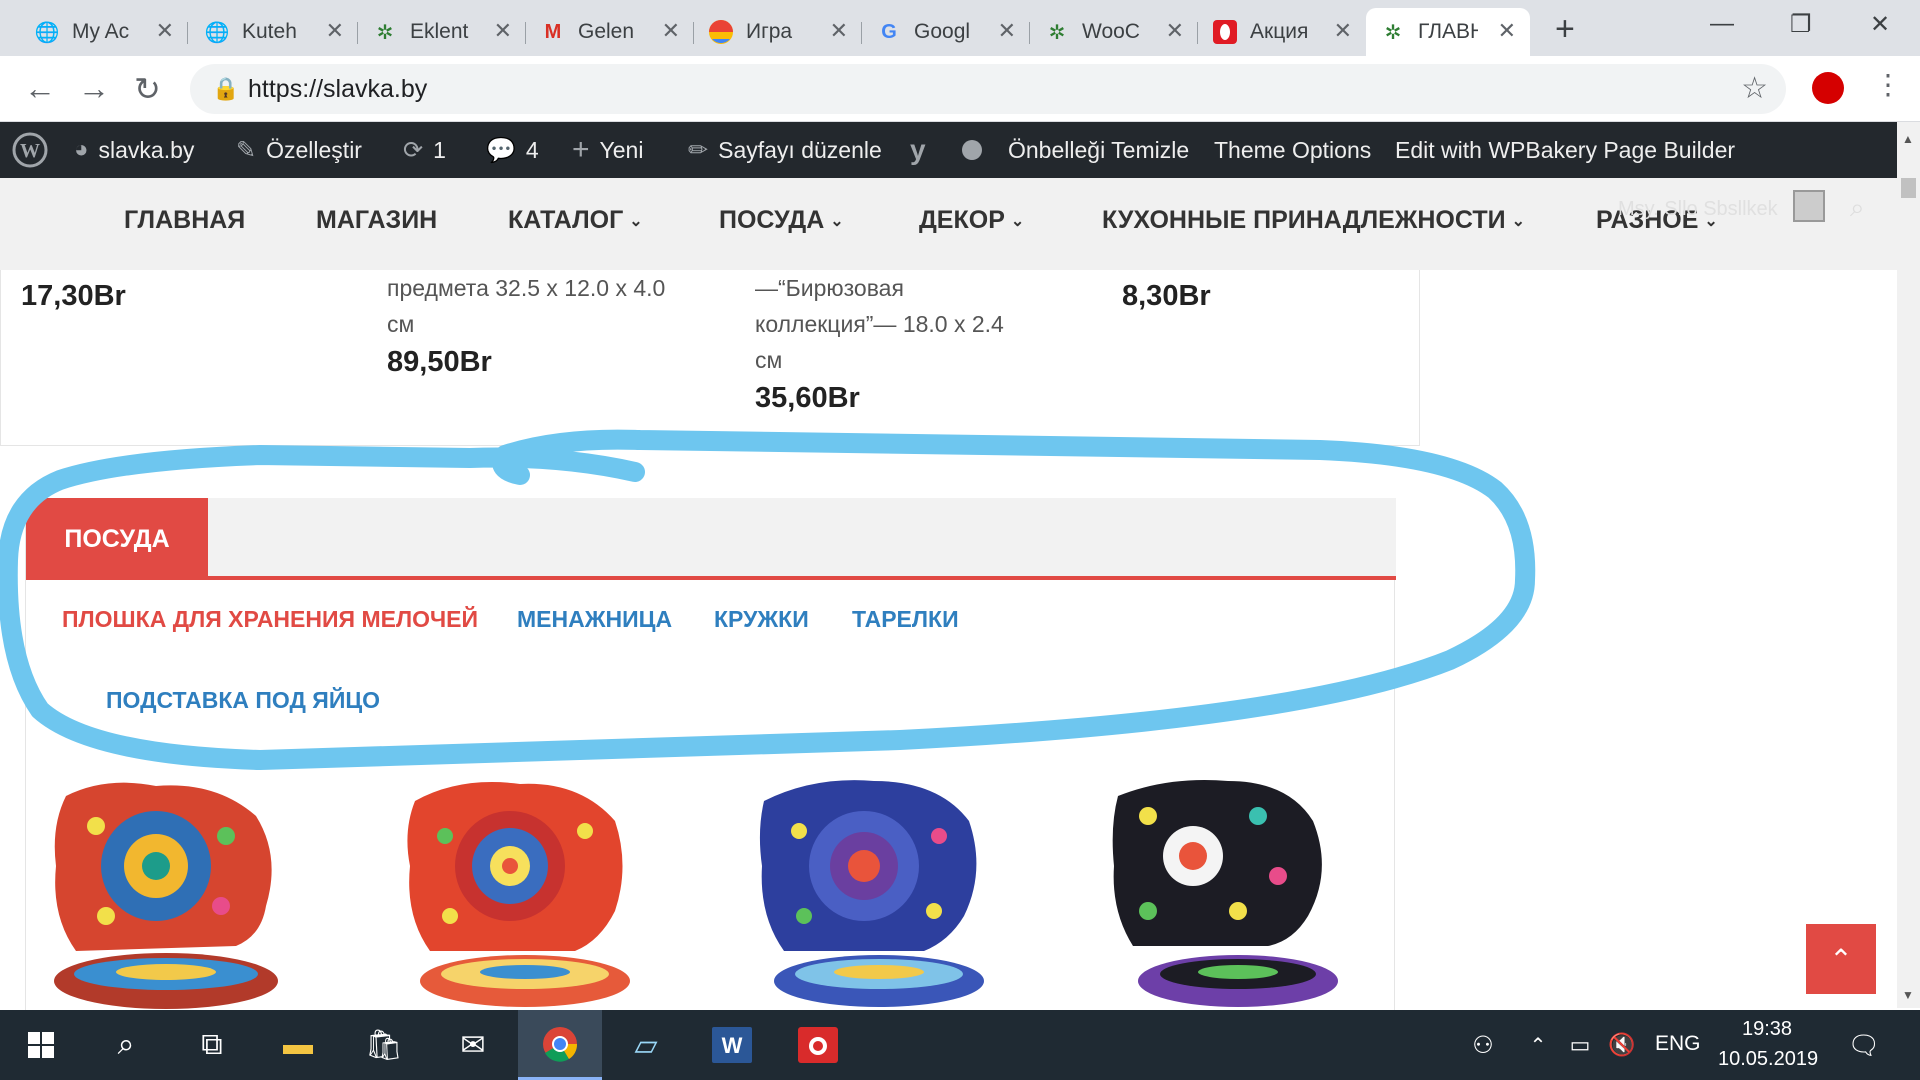  I want to click on product-description: предмета 32.5 x 12.0 x 4.0 см, so click(532, 306).